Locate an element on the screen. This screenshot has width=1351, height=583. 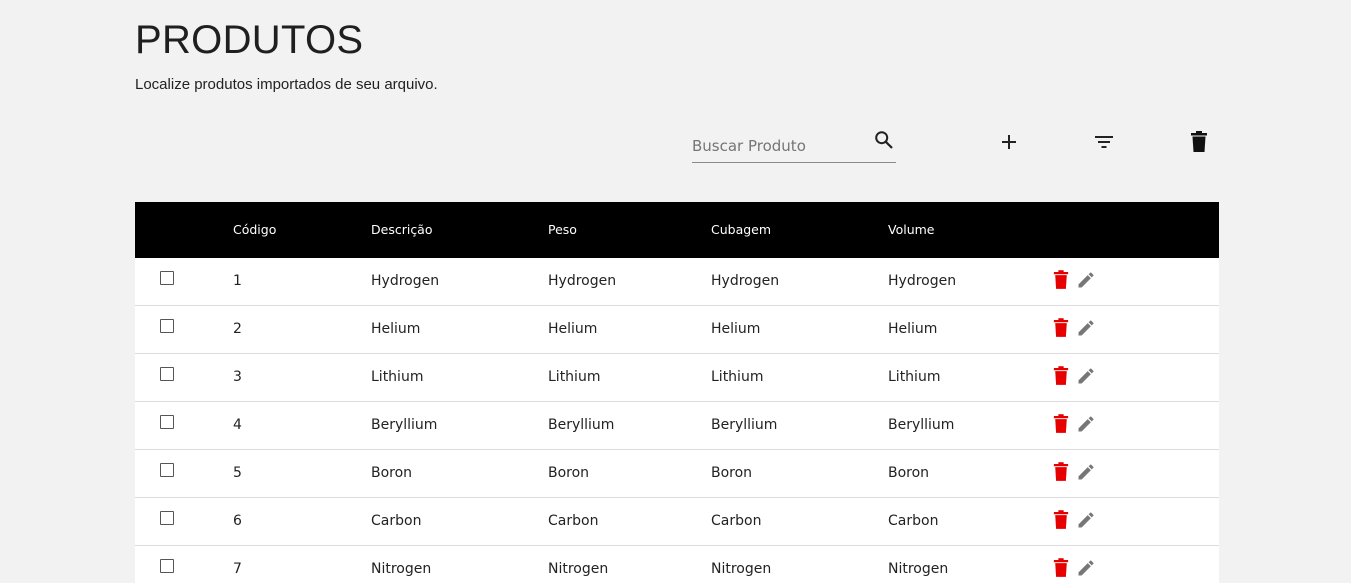
cell-descricao: Nitrogen is located at coordinates (401, 569).